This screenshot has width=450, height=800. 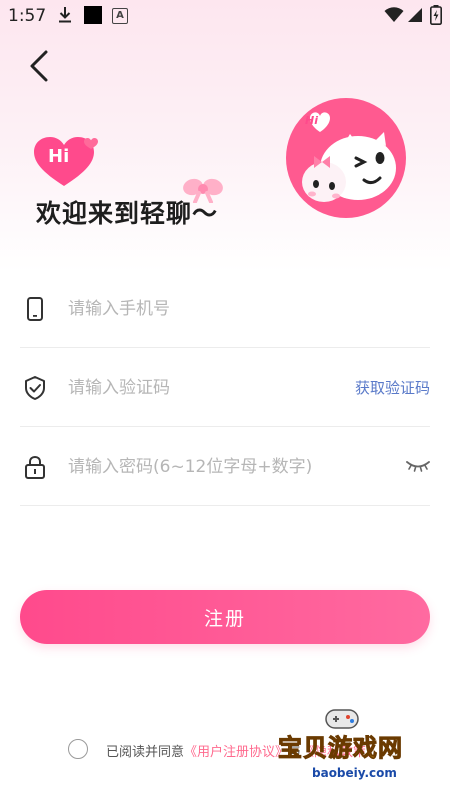 I want to click on phone-input, so click(x=238, y=309).